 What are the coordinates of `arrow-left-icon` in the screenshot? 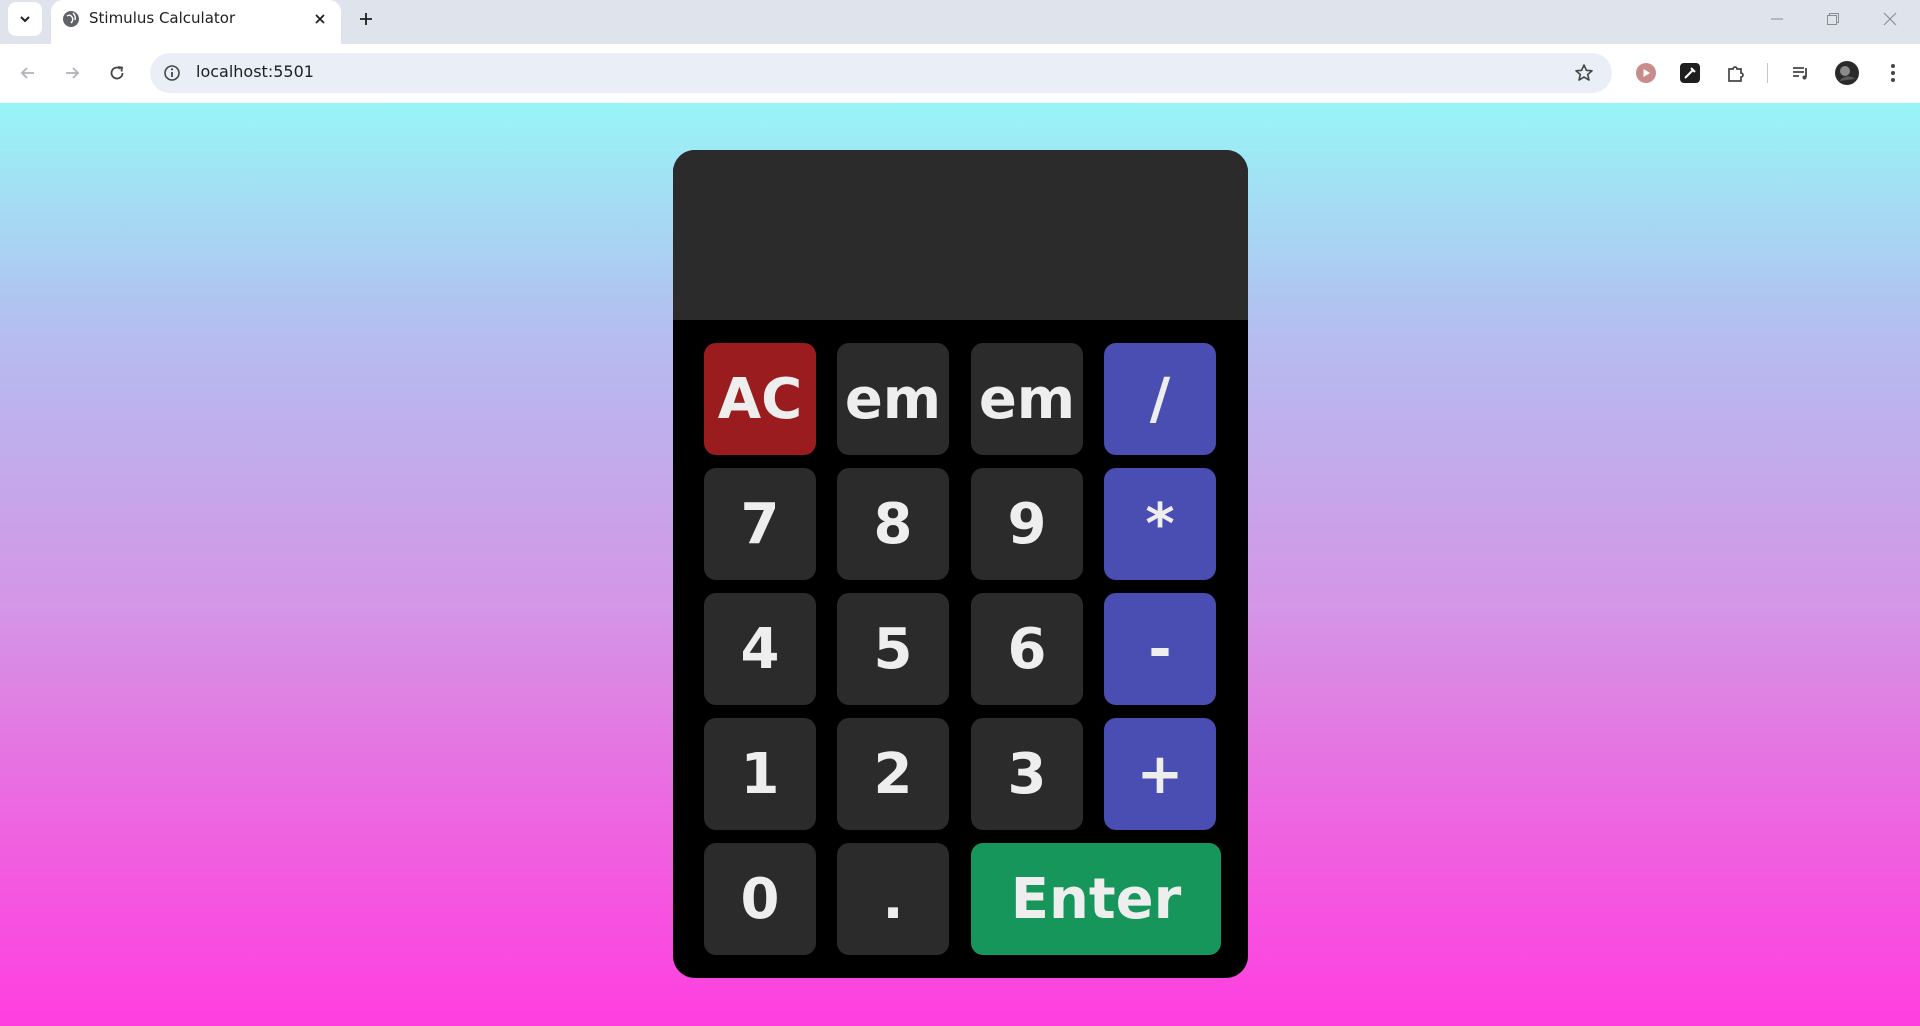 It's located at (27, 73).